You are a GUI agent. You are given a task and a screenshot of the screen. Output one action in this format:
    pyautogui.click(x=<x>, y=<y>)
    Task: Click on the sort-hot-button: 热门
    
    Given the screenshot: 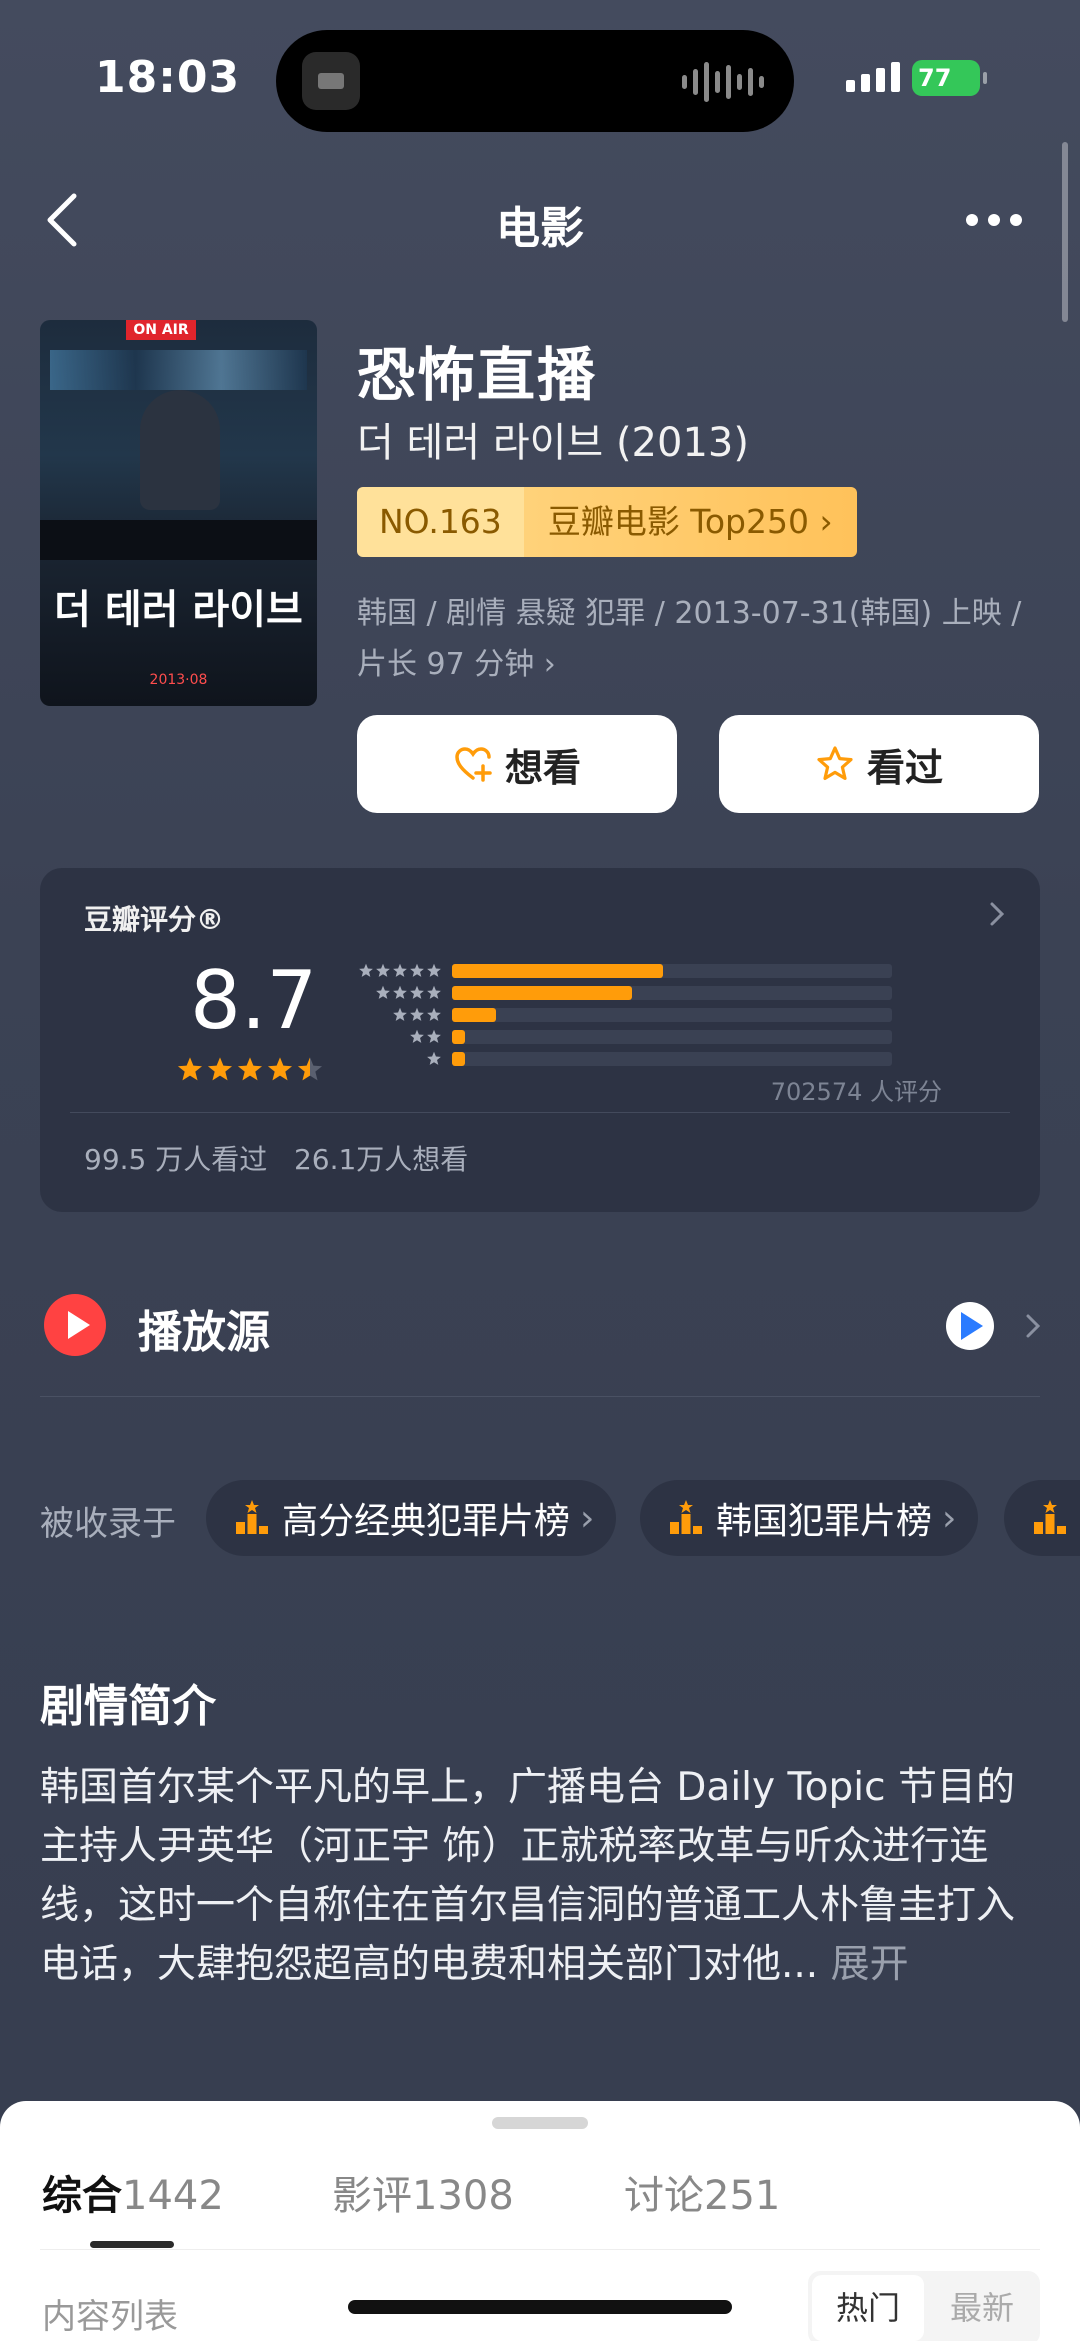 What is the action you would take?
    pyautogui.click(x=868, y=2308)
    